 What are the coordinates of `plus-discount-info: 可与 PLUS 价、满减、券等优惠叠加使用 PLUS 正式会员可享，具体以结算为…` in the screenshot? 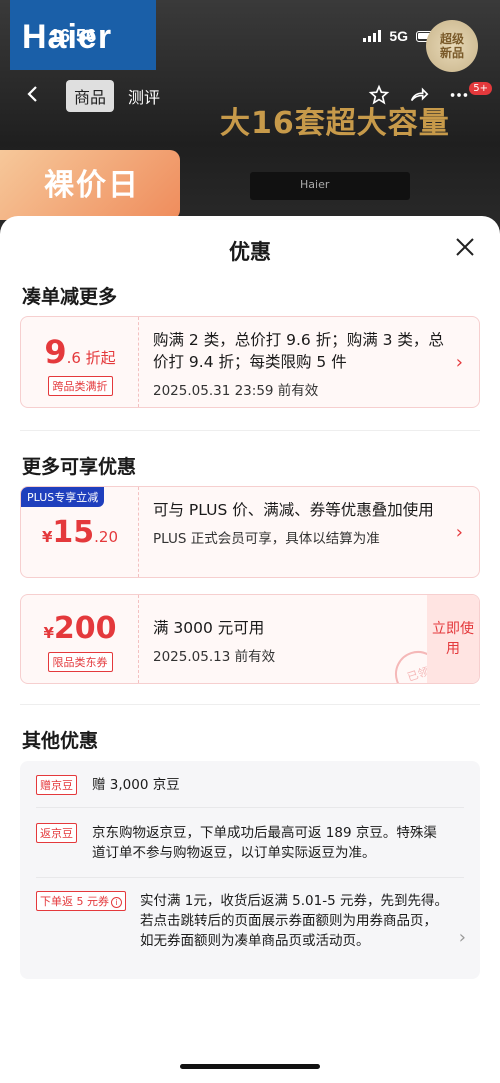 It's located at (302, 523).